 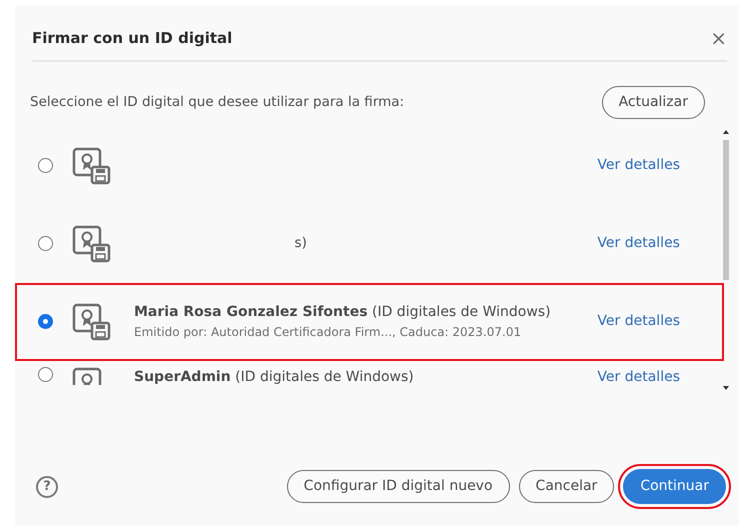 What do you see at coordinates (674, 486) in the screenshot?
I see `action-button: Continuar` at bounding box center [674, 486].